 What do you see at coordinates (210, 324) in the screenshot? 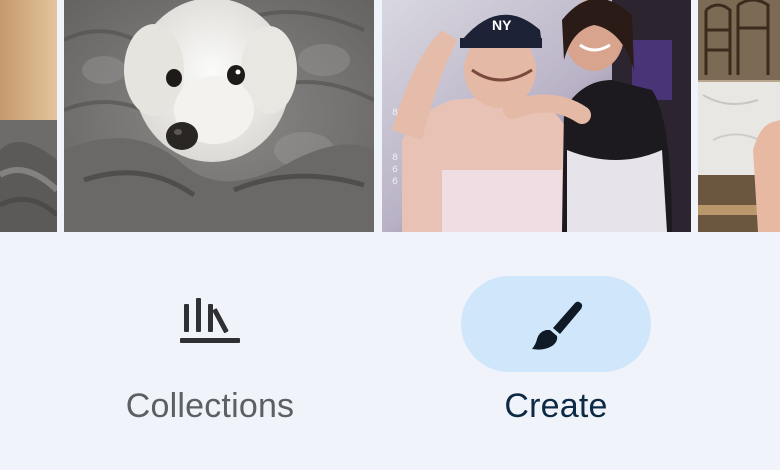
I see `collections-icon` at bounding box center [210, 324].